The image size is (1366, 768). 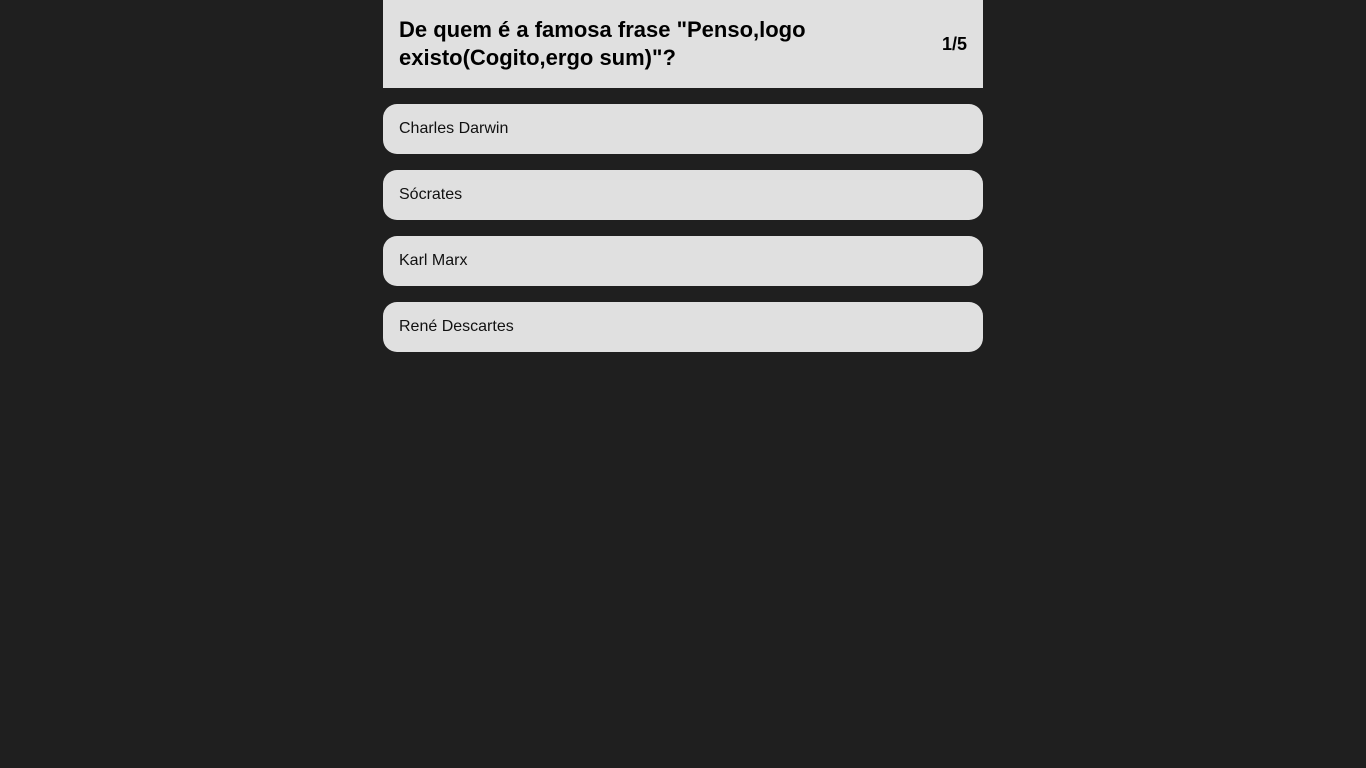 What do you see at coordinates (954, 43) in the screenshot?
I see `question-progress: 1/5` at bounding box center [954, 43].